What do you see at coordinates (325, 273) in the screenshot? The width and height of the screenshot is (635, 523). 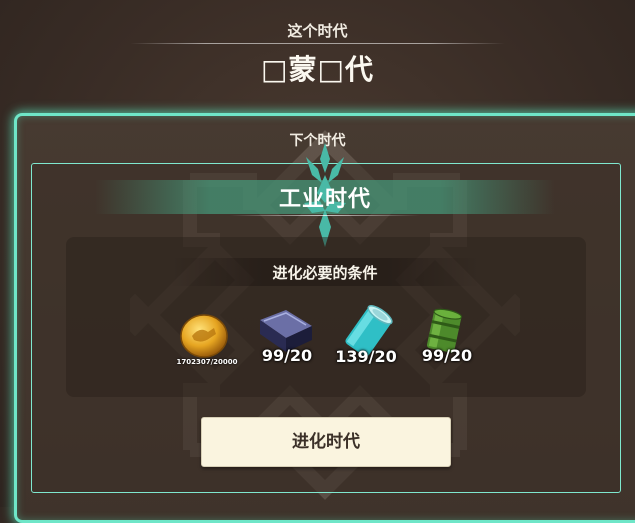 I see `requirements-title: 进化必要的条件` at bounding box center [325, 273].